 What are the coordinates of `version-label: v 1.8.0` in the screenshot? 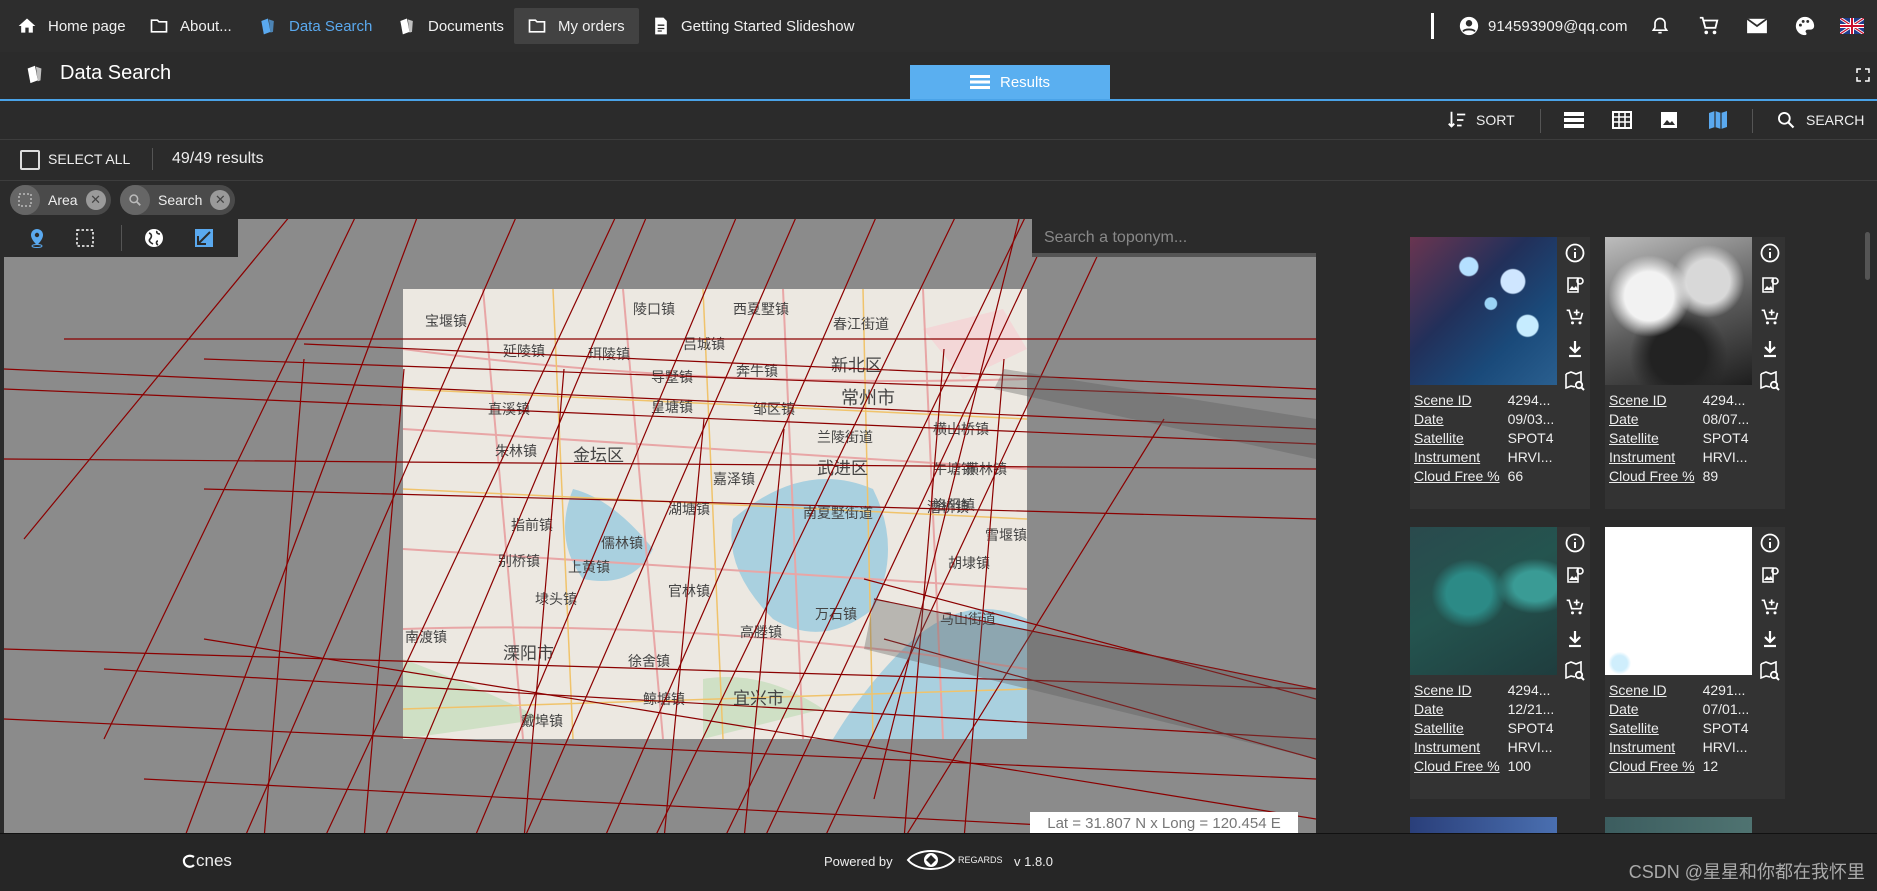 It's located at (1034, 861).